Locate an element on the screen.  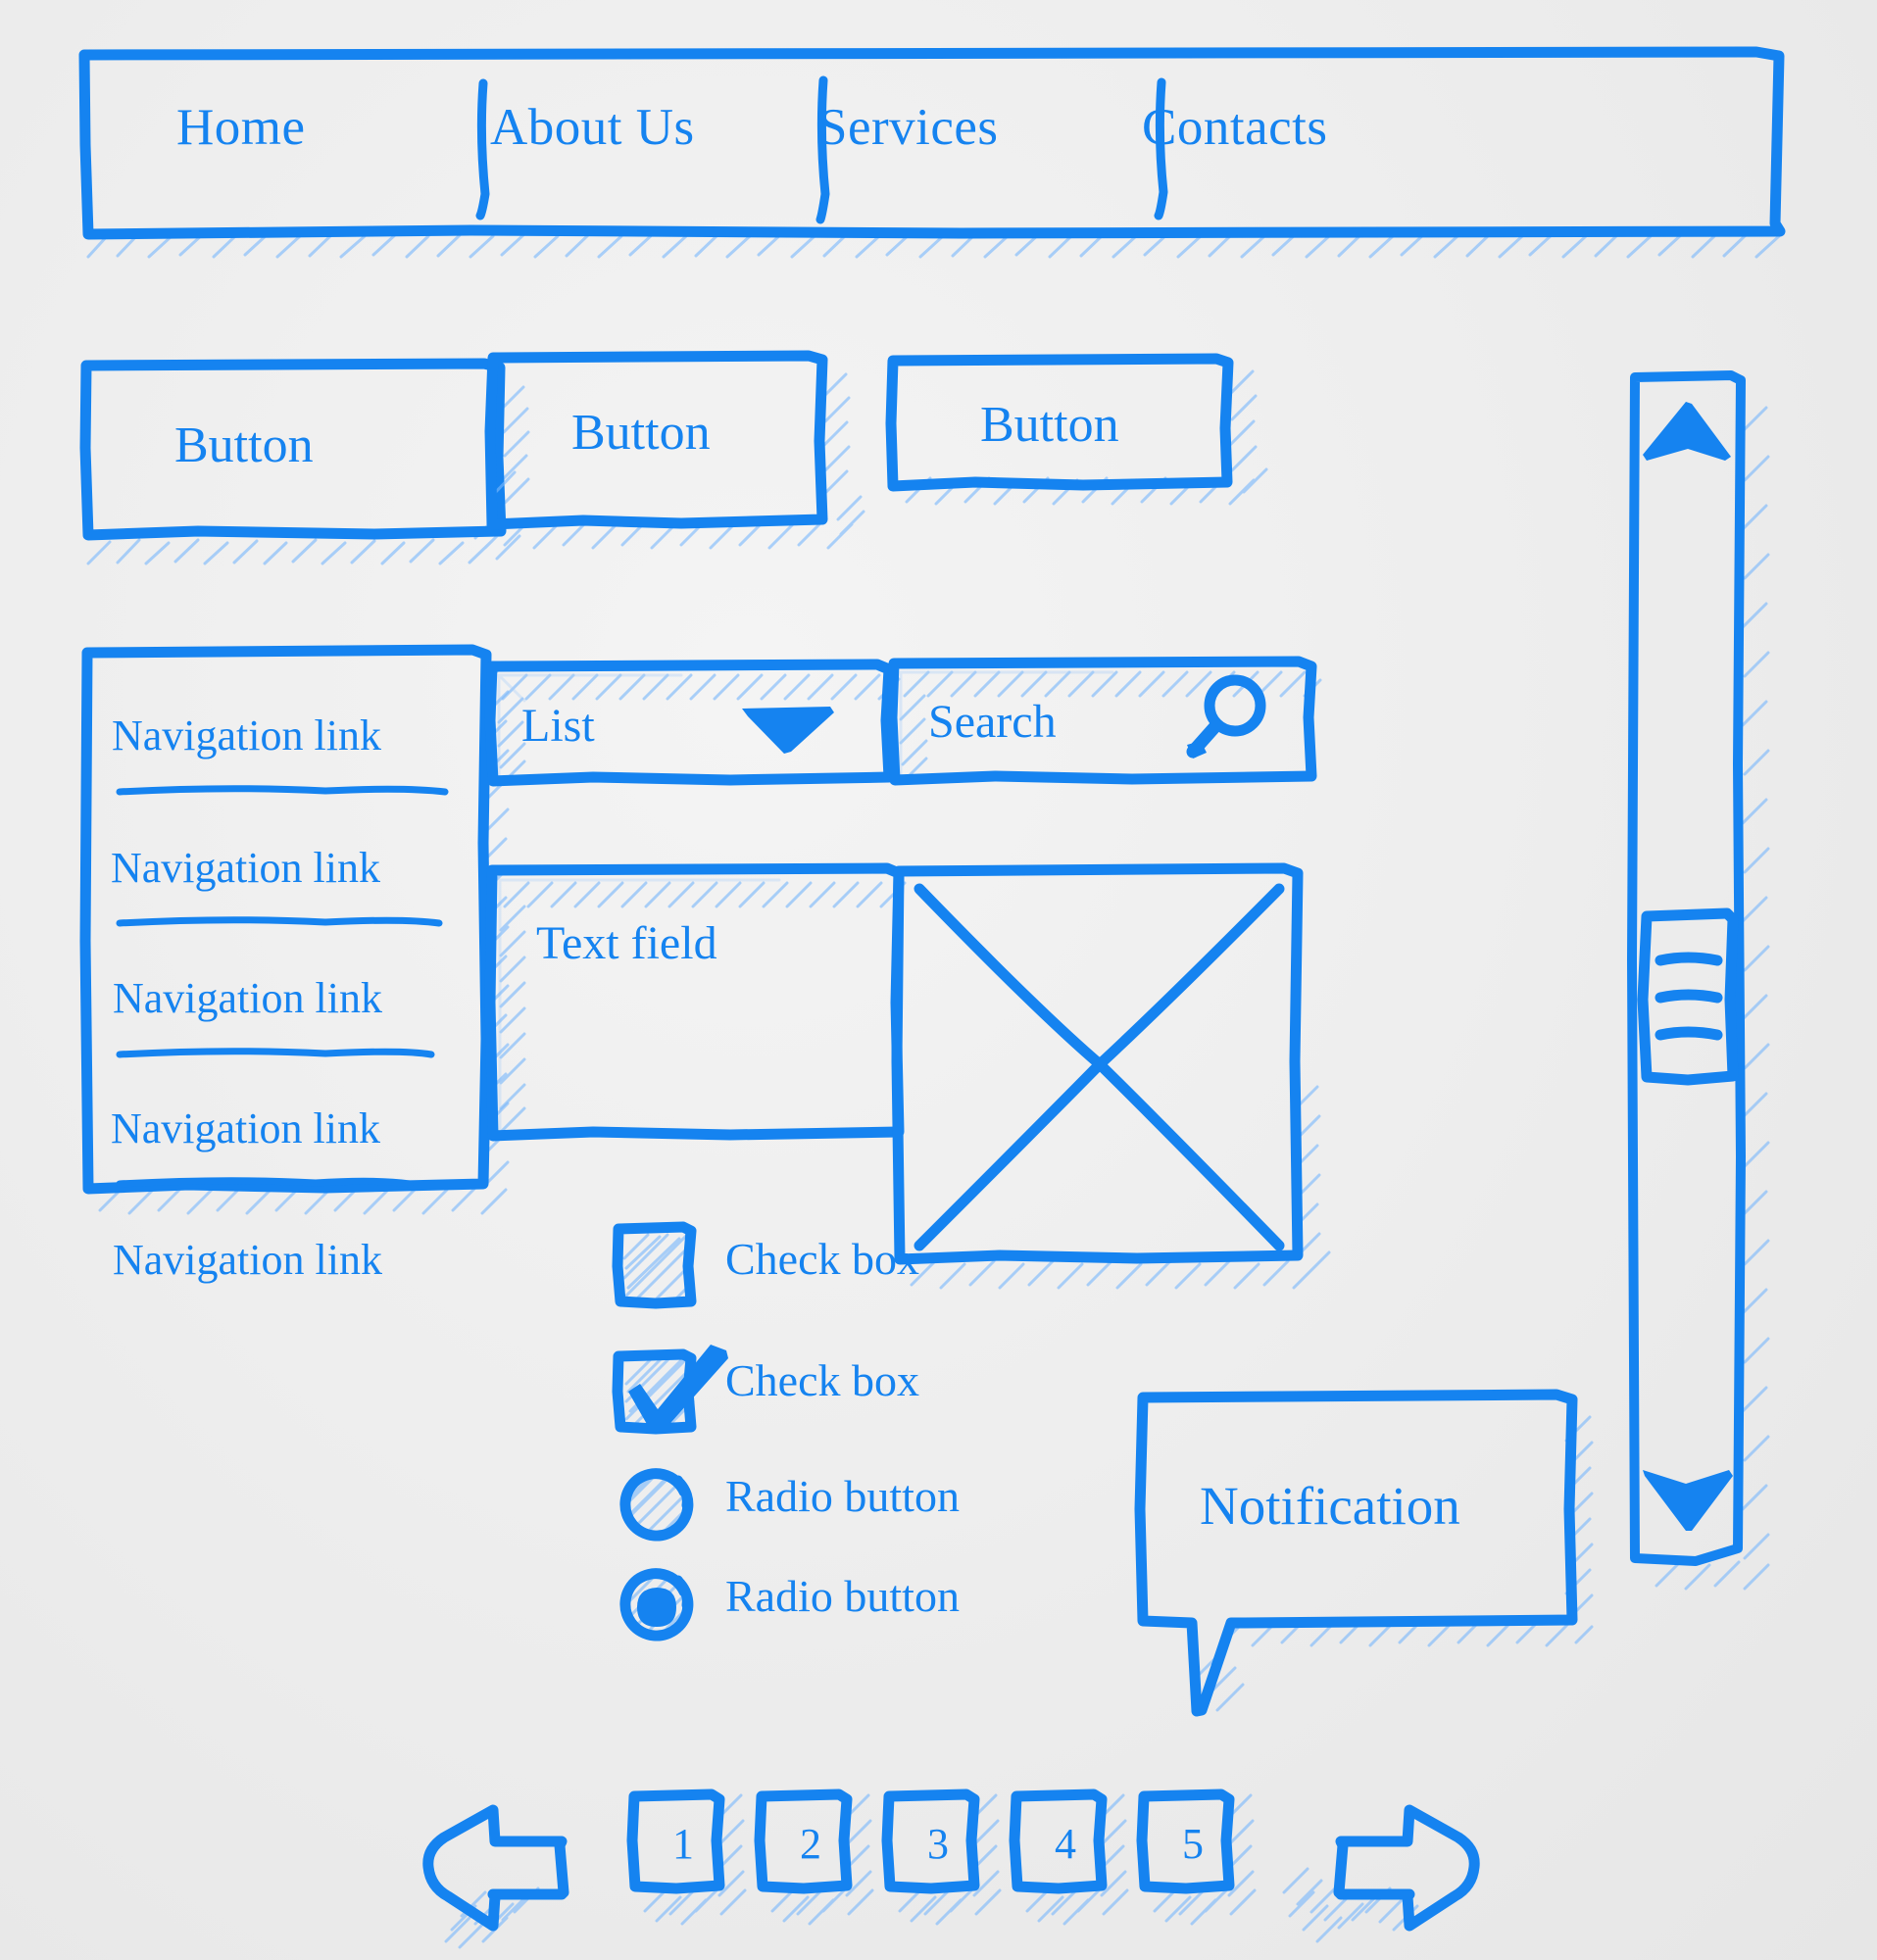
radio-label-1: Radio button is located at coordinates (842, 1496).